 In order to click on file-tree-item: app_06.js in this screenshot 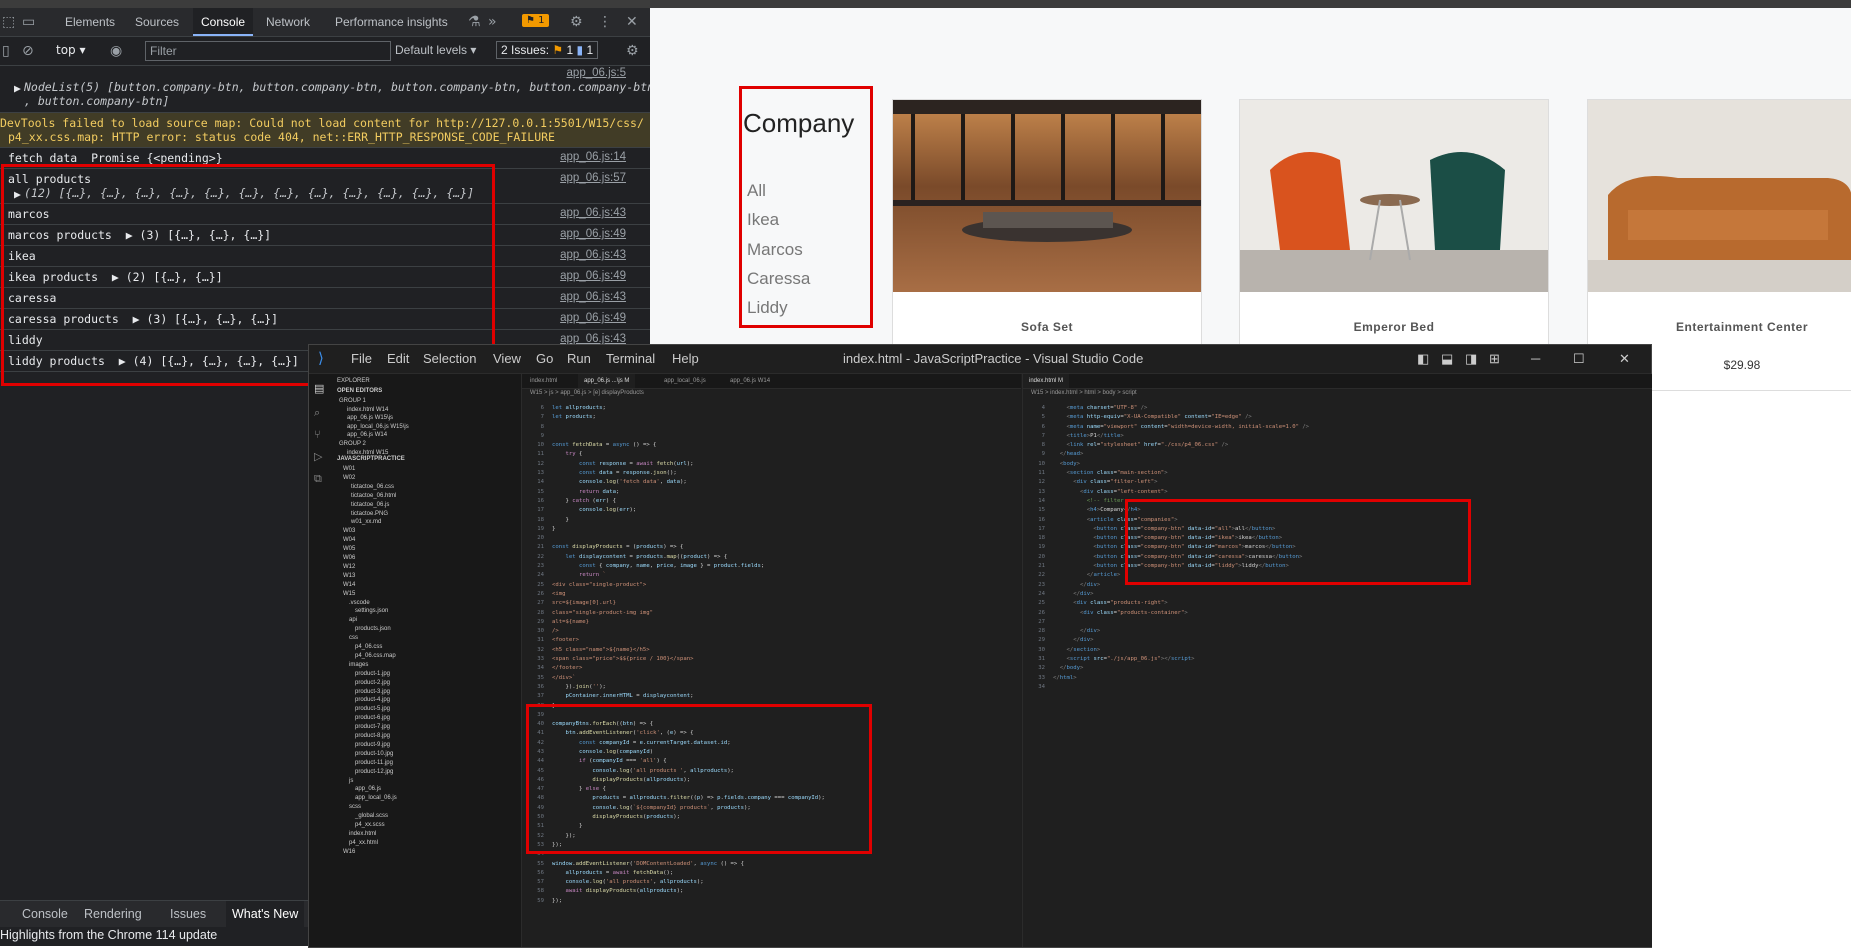, I will do `click(368, 789)`.